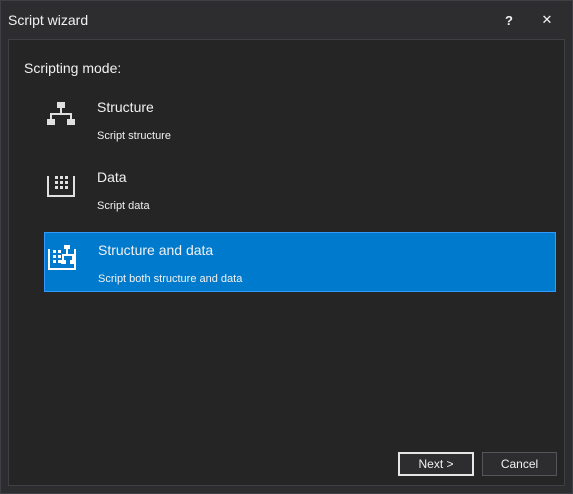 The image size is (573, 494). Describe the element at coordinates (436, 464) in the screenshot. I see `next-button: Next >` at that location.